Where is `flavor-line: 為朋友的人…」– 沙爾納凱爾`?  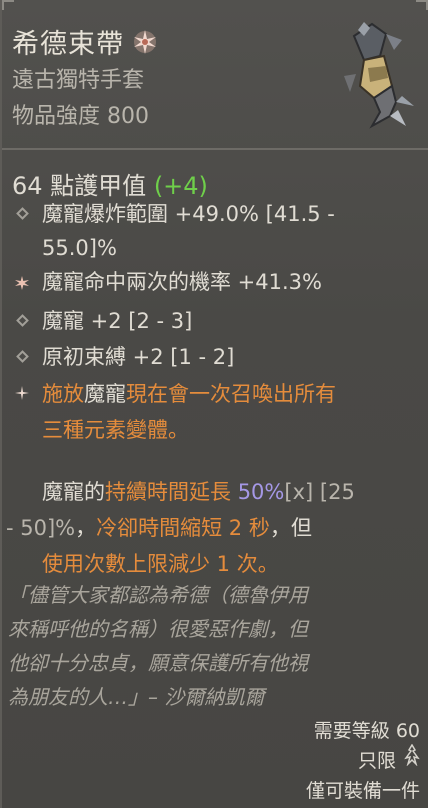
flavor-line: 為朋友的人…」– 沙爾納凱爾 is located at coordinates (136, 697).